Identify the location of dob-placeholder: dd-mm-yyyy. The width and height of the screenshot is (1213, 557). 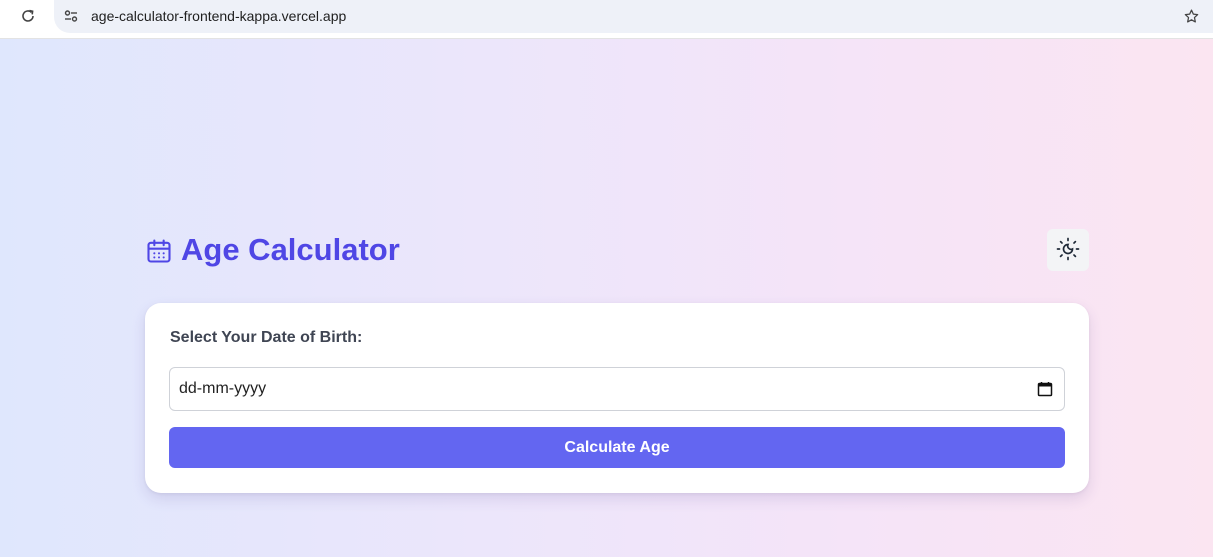
(223, 388).